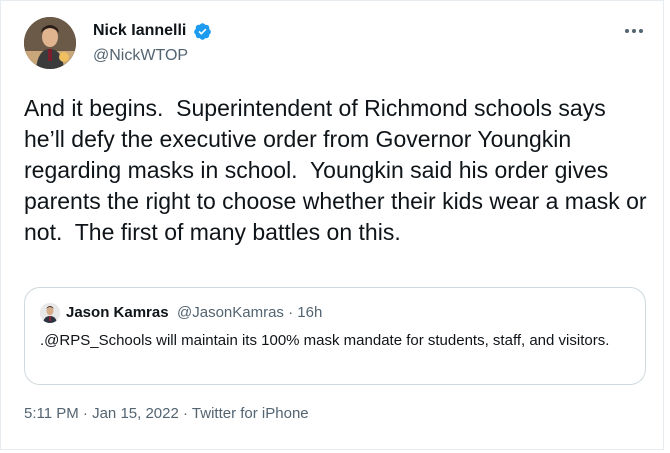  I want to click on author-handle: @NickWTOP, so click(140, 56).